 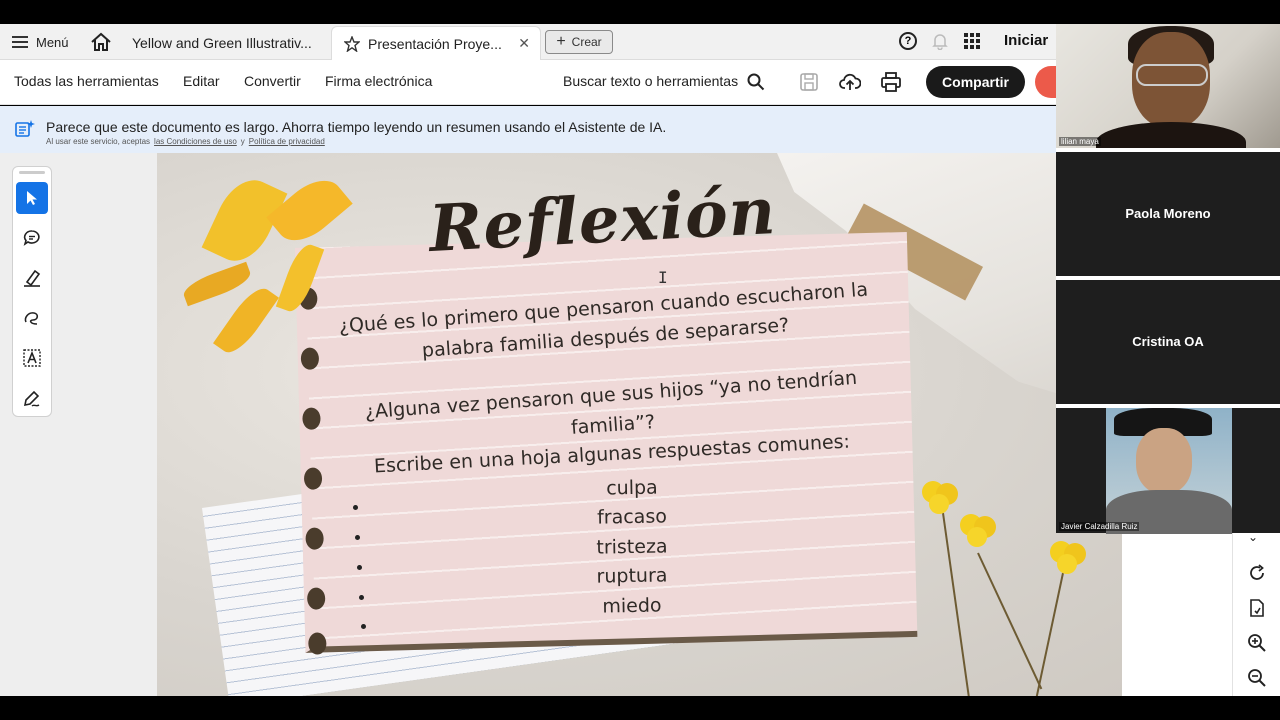 I want to click on participant-name: Paola Moreno, so click(x=1168, y=213).